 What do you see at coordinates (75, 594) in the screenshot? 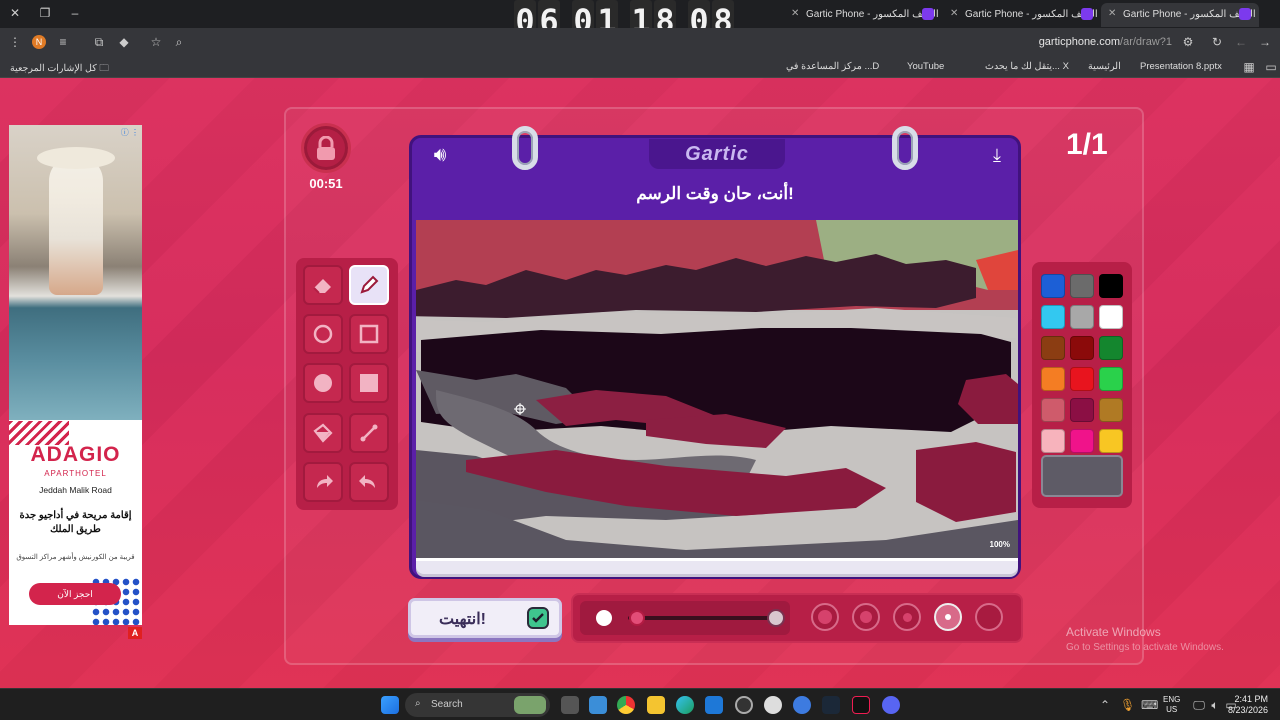
I see `ad-cta-button: احجز الآن` at bounding box center [75, 594].